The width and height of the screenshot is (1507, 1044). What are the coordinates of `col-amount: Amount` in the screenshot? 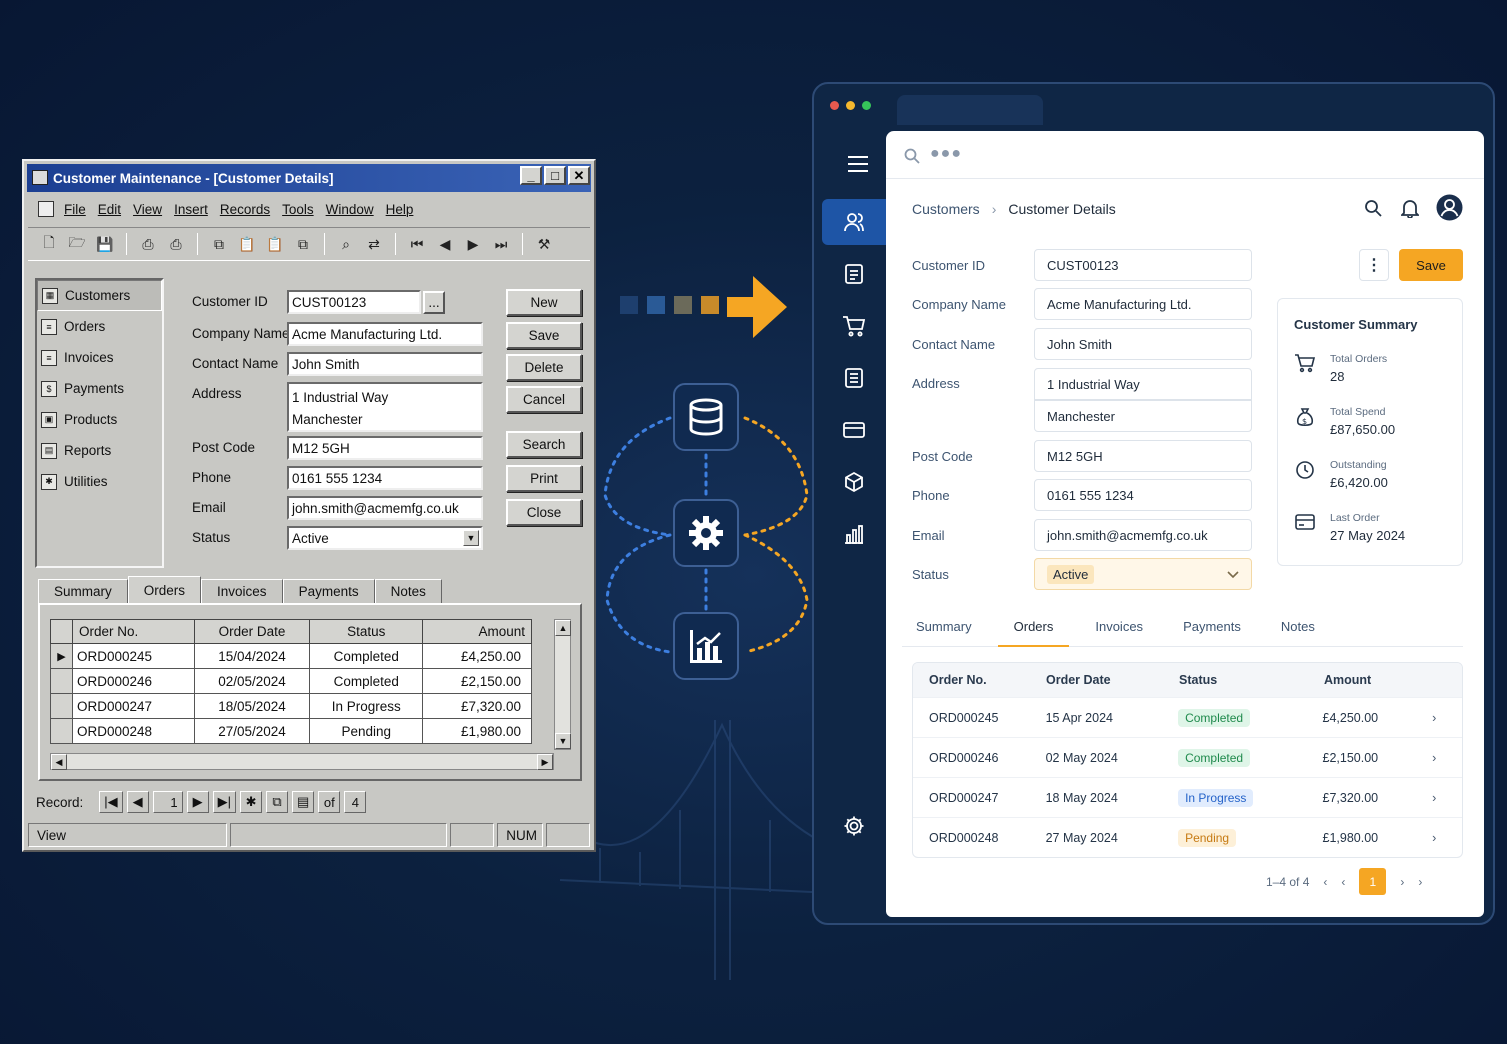 It's located at (1379, 680).